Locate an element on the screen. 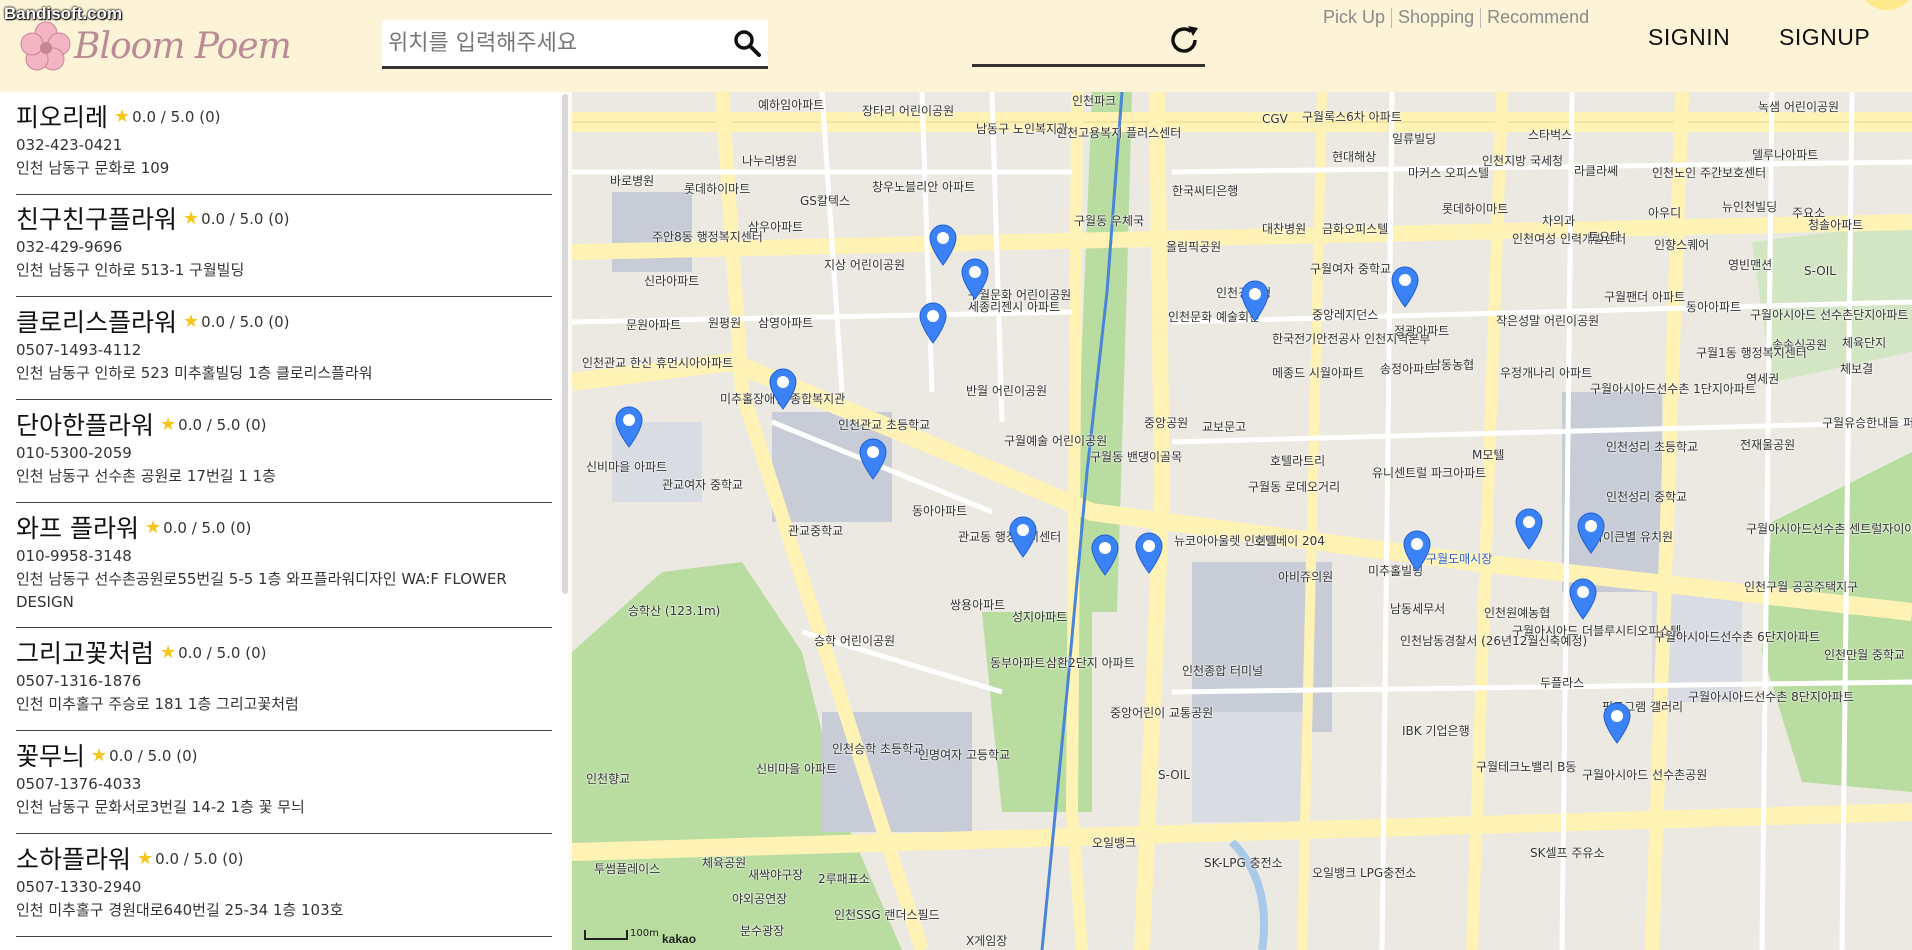  location-search-input is located at coordinates (553, 43).